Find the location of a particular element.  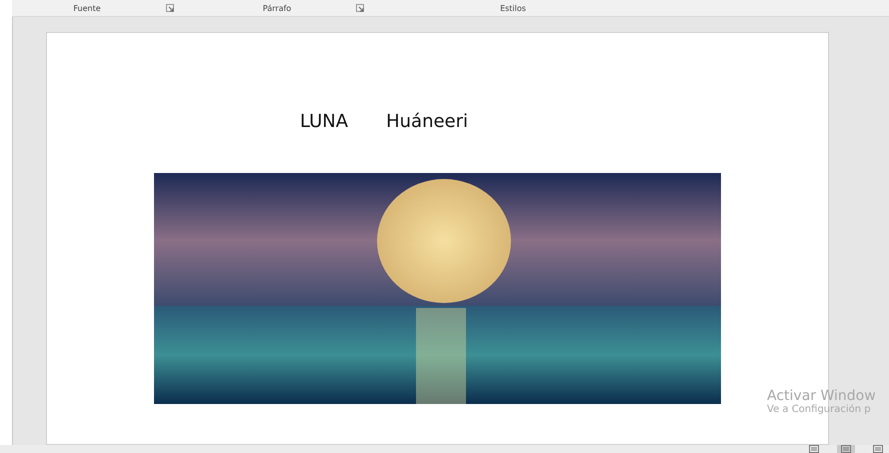

ribbon-group-label: Párrafo is located at coordinates (277, 8).